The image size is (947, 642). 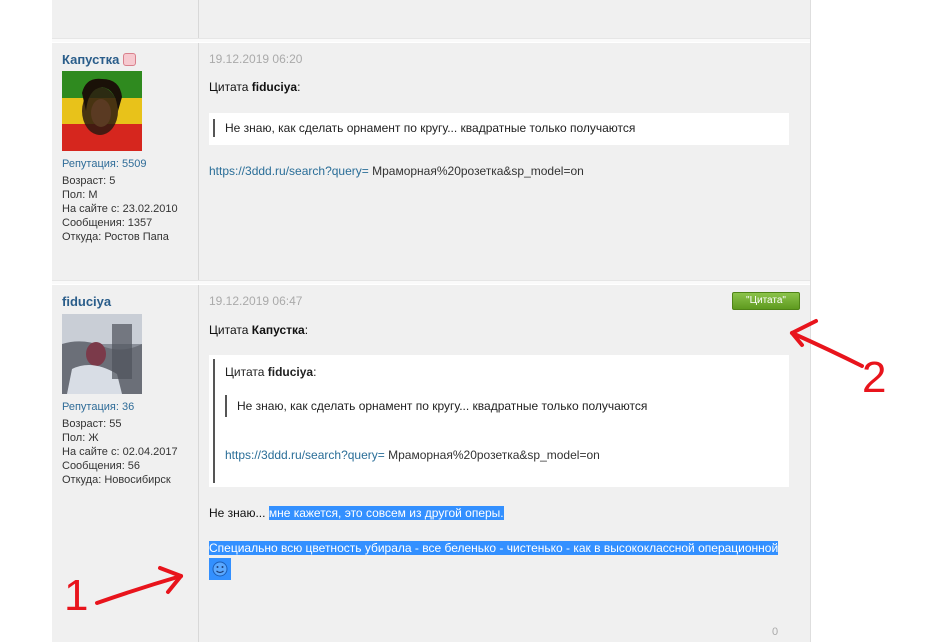 What do you see at coordinates (115, 237) in the screenshot?
I see `stat-location: Откуда: Ростов Папа` at bounding box center [115, 237].